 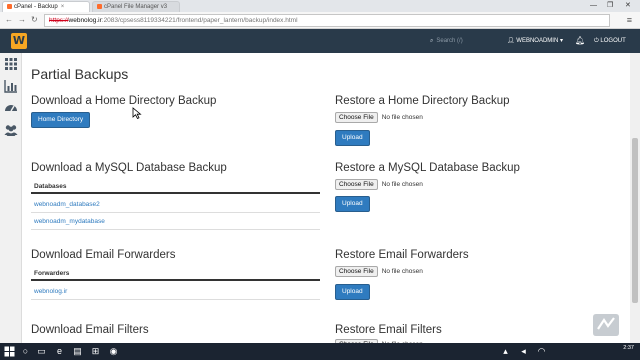 What do you see at coordinates (379, 271) in the screenshot?
I see `restore-forwarders-file-input: Choose File No file chosen` at bounding box center [379, 271].